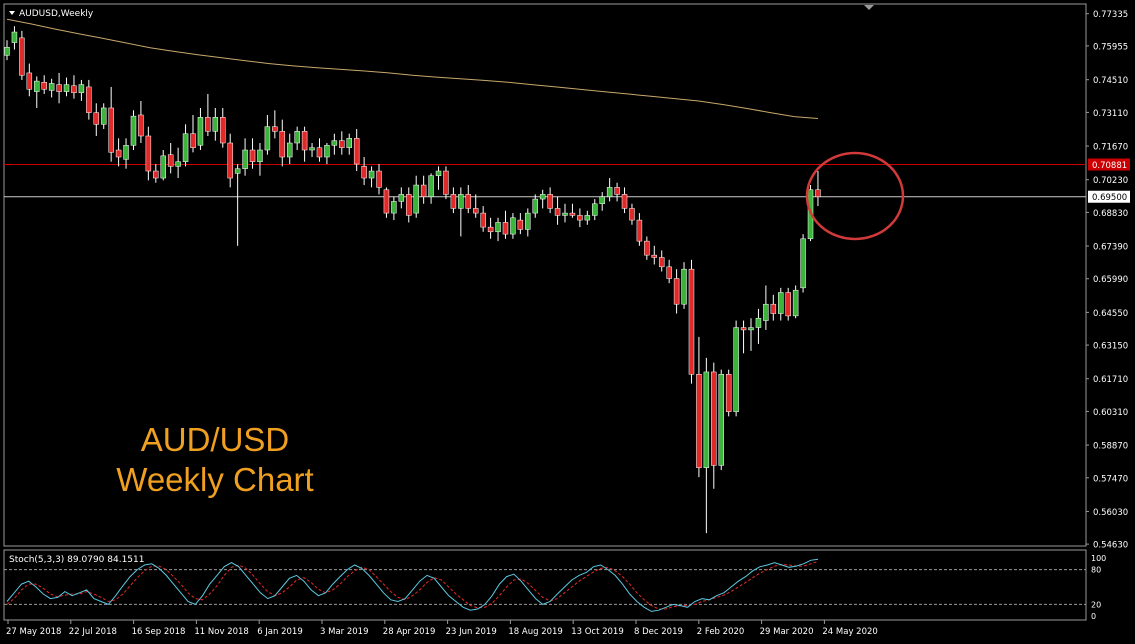 The image size is (1135, 644). Describe the element at coordinates (1098, 558) in the screenshot. I see `stoch-axis-label: 100` at that location.